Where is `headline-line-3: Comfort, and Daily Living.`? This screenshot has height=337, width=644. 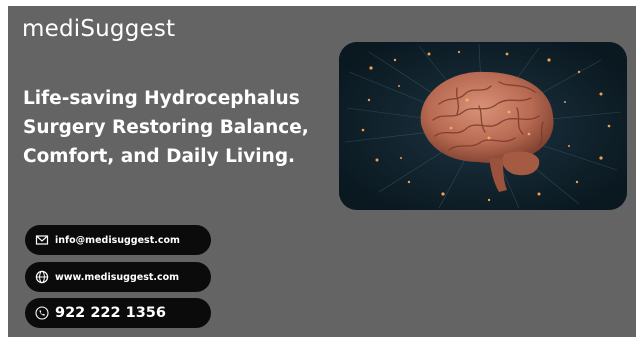
headline-line-3: Comfort, and Daily Living. is located at coordinates (159, 156).